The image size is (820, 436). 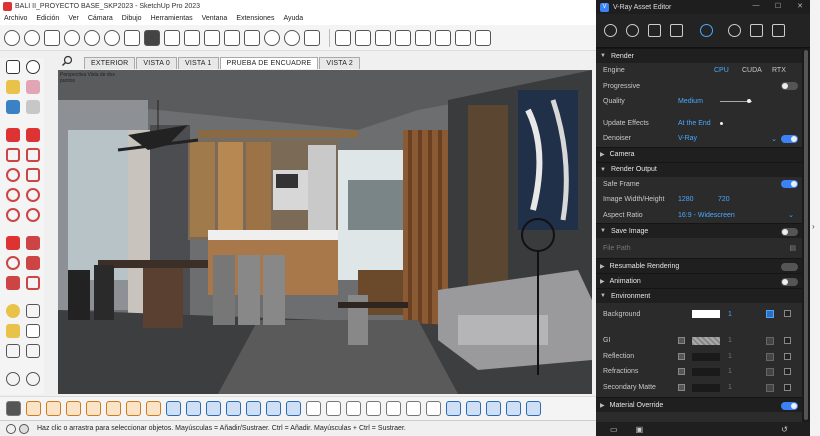 What do you see at coordinates (789, 86) in the screenshot?
I see `progressive-toggle` at bounding box center [789, 86].